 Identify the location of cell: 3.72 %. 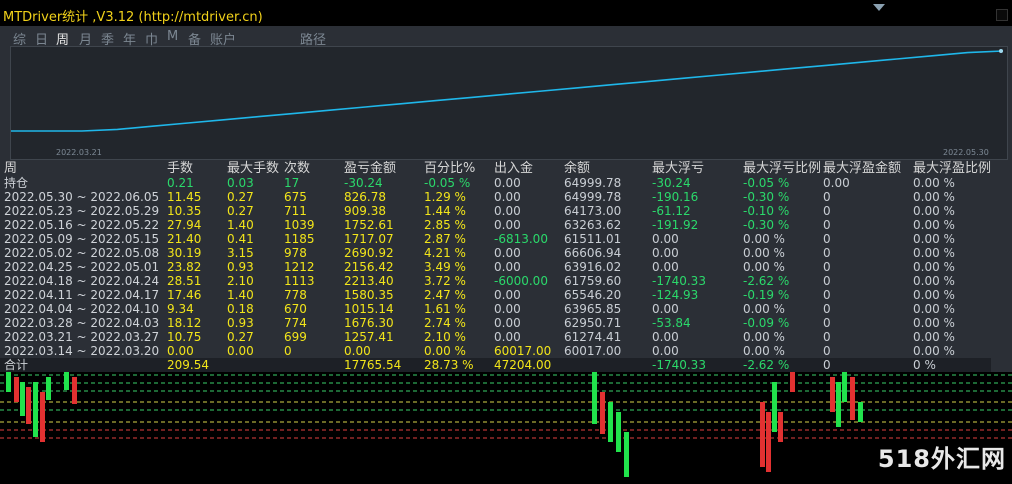
(445, 281).